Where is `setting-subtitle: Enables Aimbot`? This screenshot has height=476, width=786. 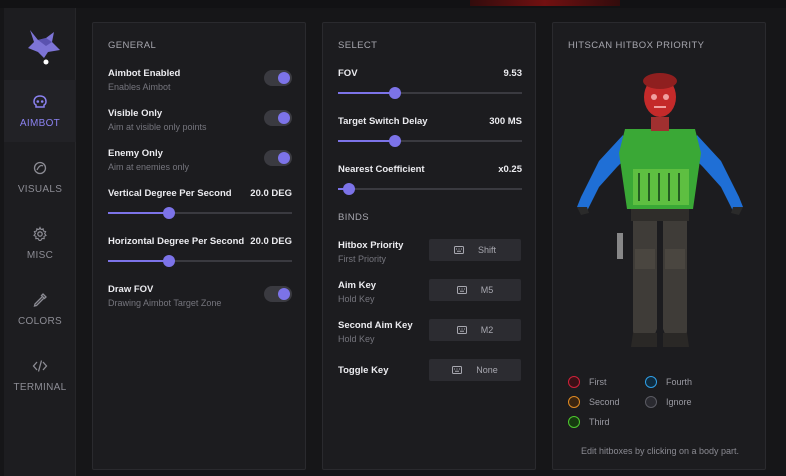
setting-subtitle: Enables Aimbot is located at coordinates (139, 87).